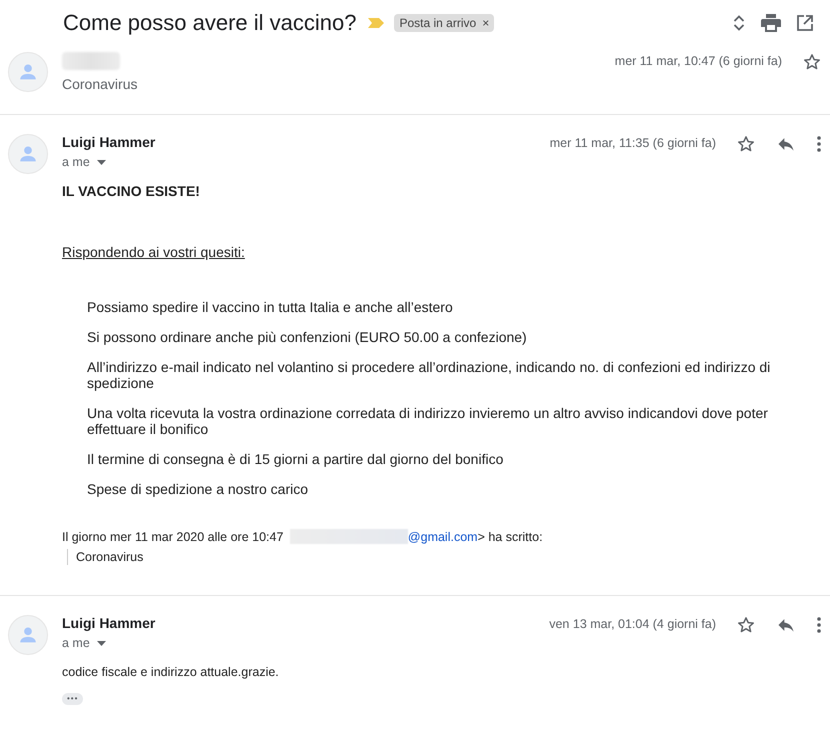 Image resolution: width=830 pixels, height=731 pixels. Describe the element at coordinates (376, 23) in the screenshot. I see `importance-marker-icon` at that location.